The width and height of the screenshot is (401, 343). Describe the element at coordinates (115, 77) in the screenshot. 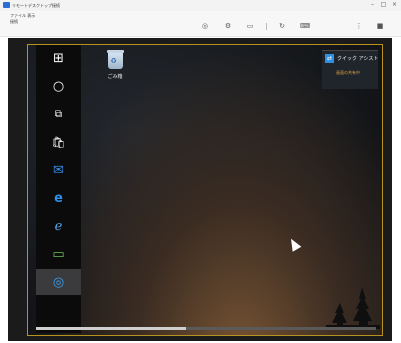

I see `recycle-bin-label: ごみ箱` at that location.